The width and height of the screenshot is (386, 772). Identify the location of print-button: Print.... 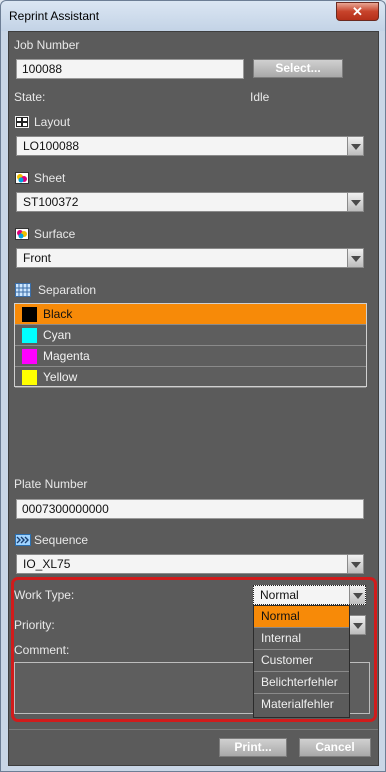
(253, 747).